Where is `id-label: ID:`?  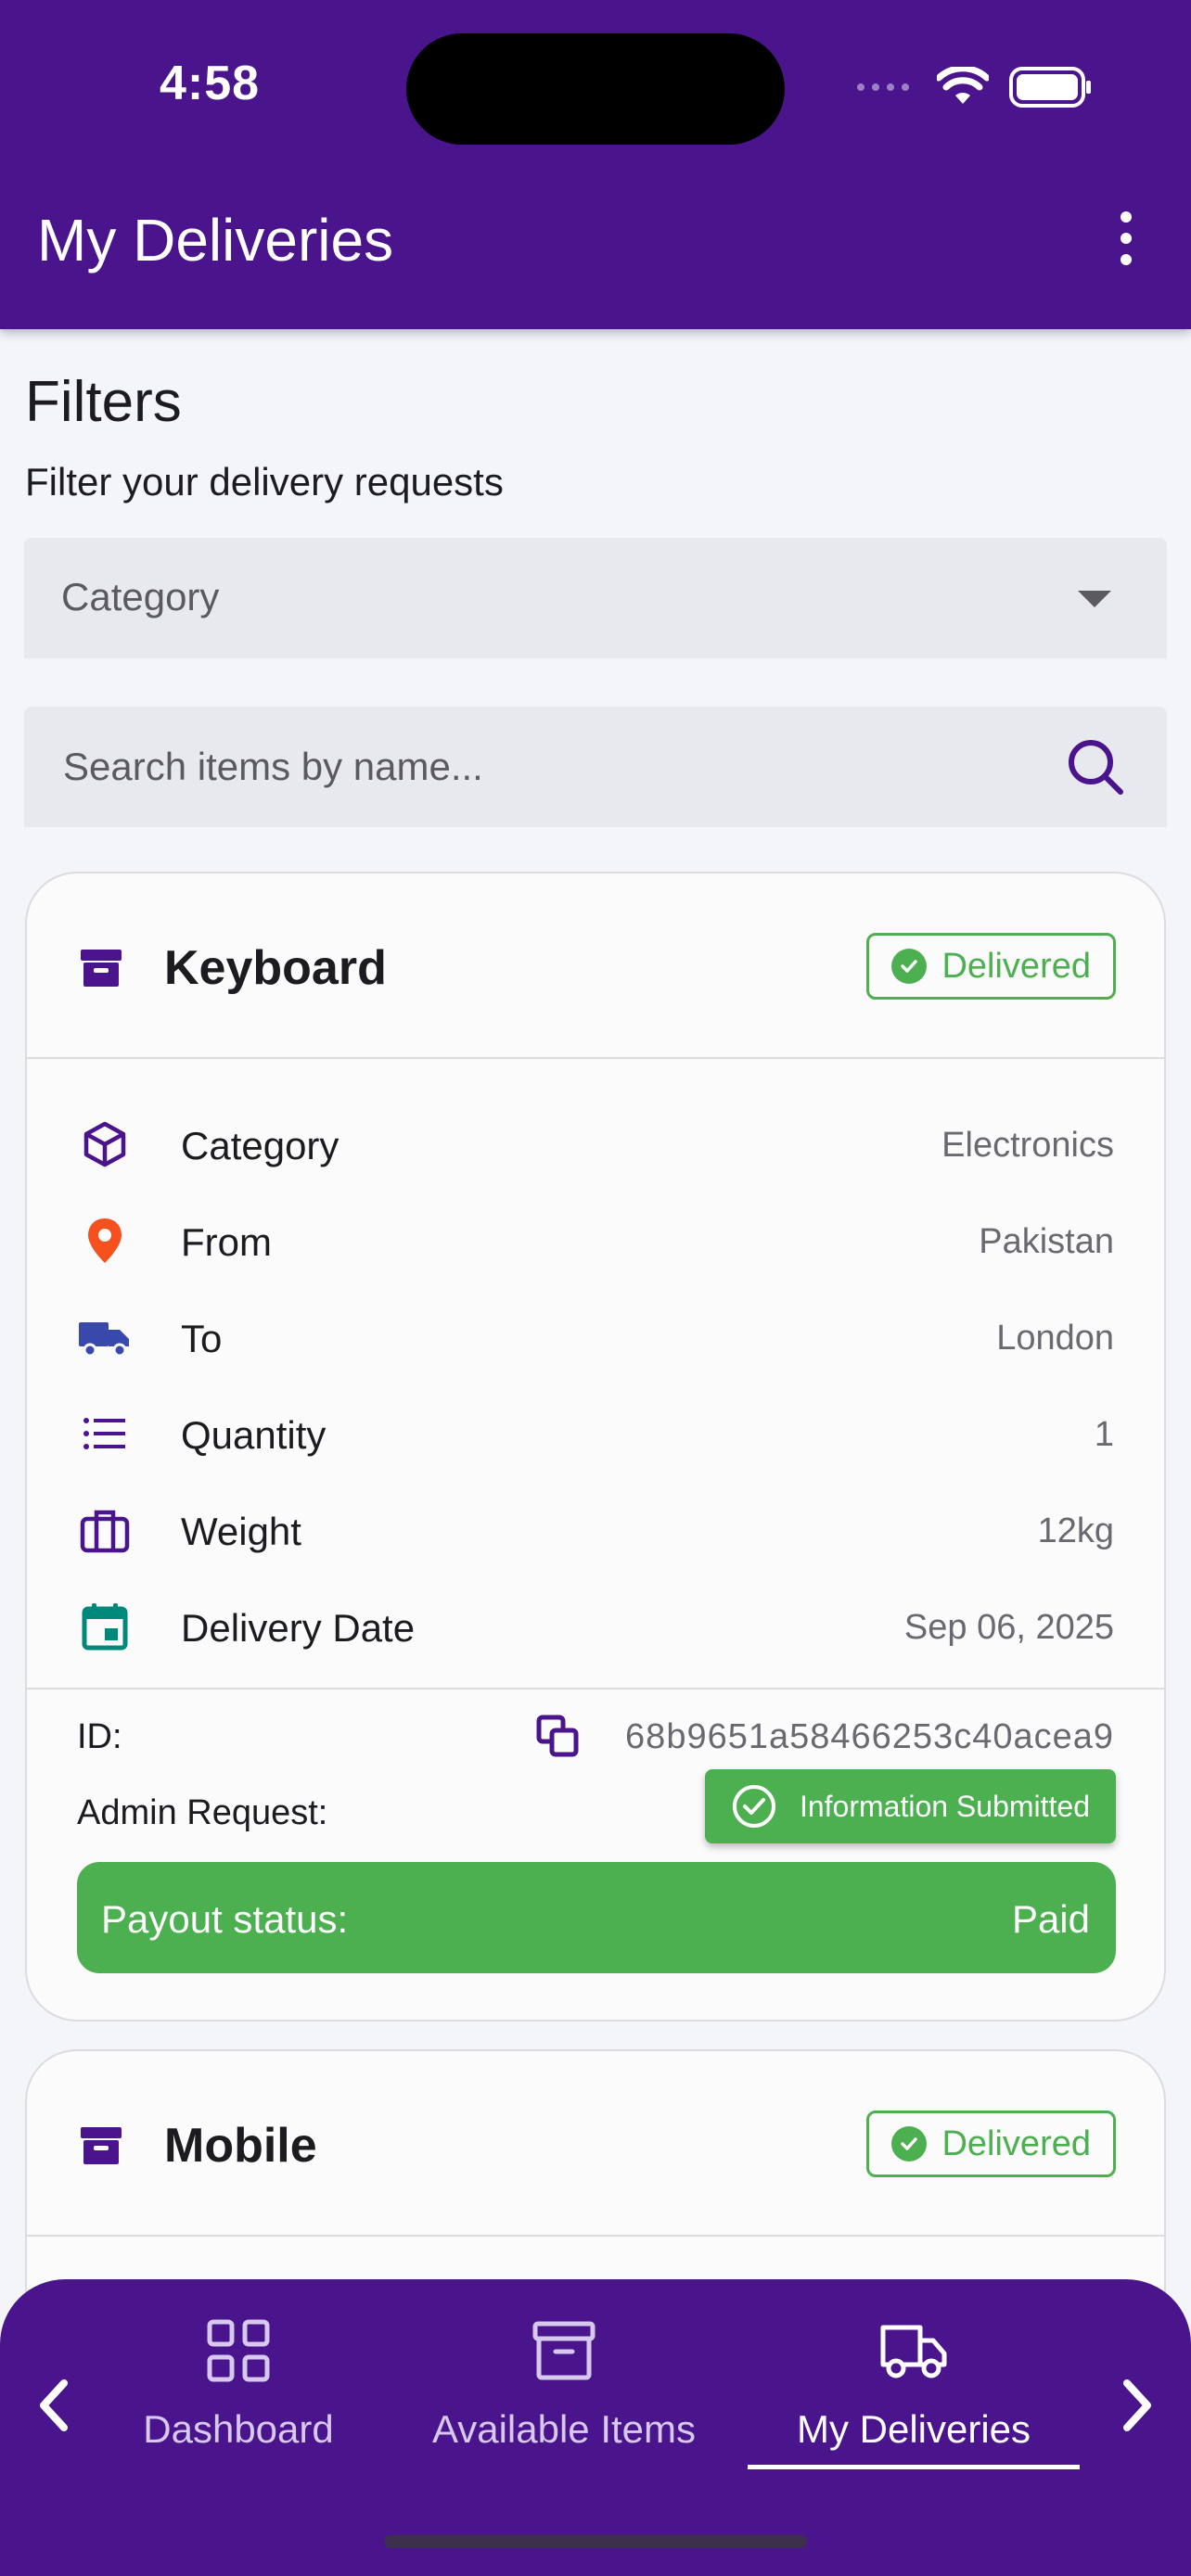
id-label: ID: is located at coordinates (99, 1736).